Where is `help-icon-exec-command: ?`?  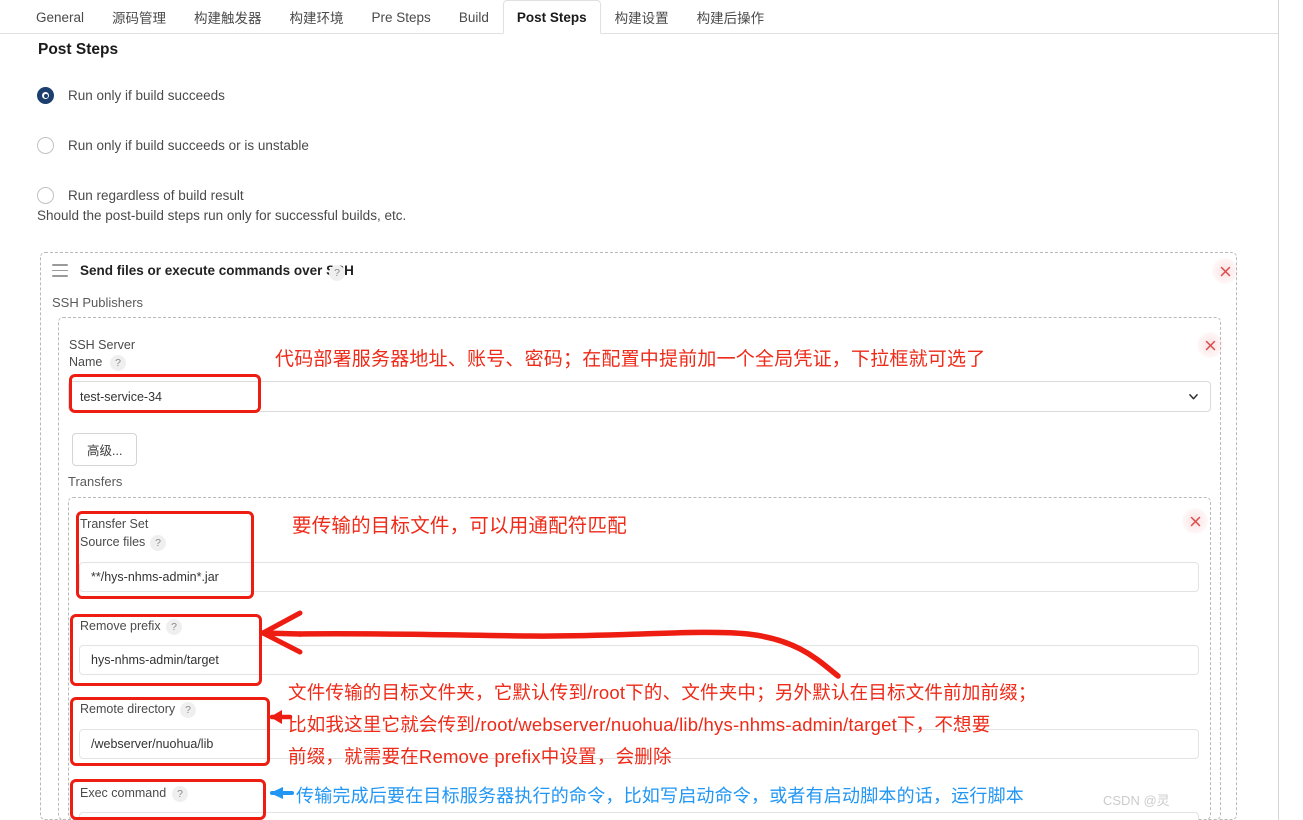 help-icon-exec-command: ? is located at coordinates (180, 794).